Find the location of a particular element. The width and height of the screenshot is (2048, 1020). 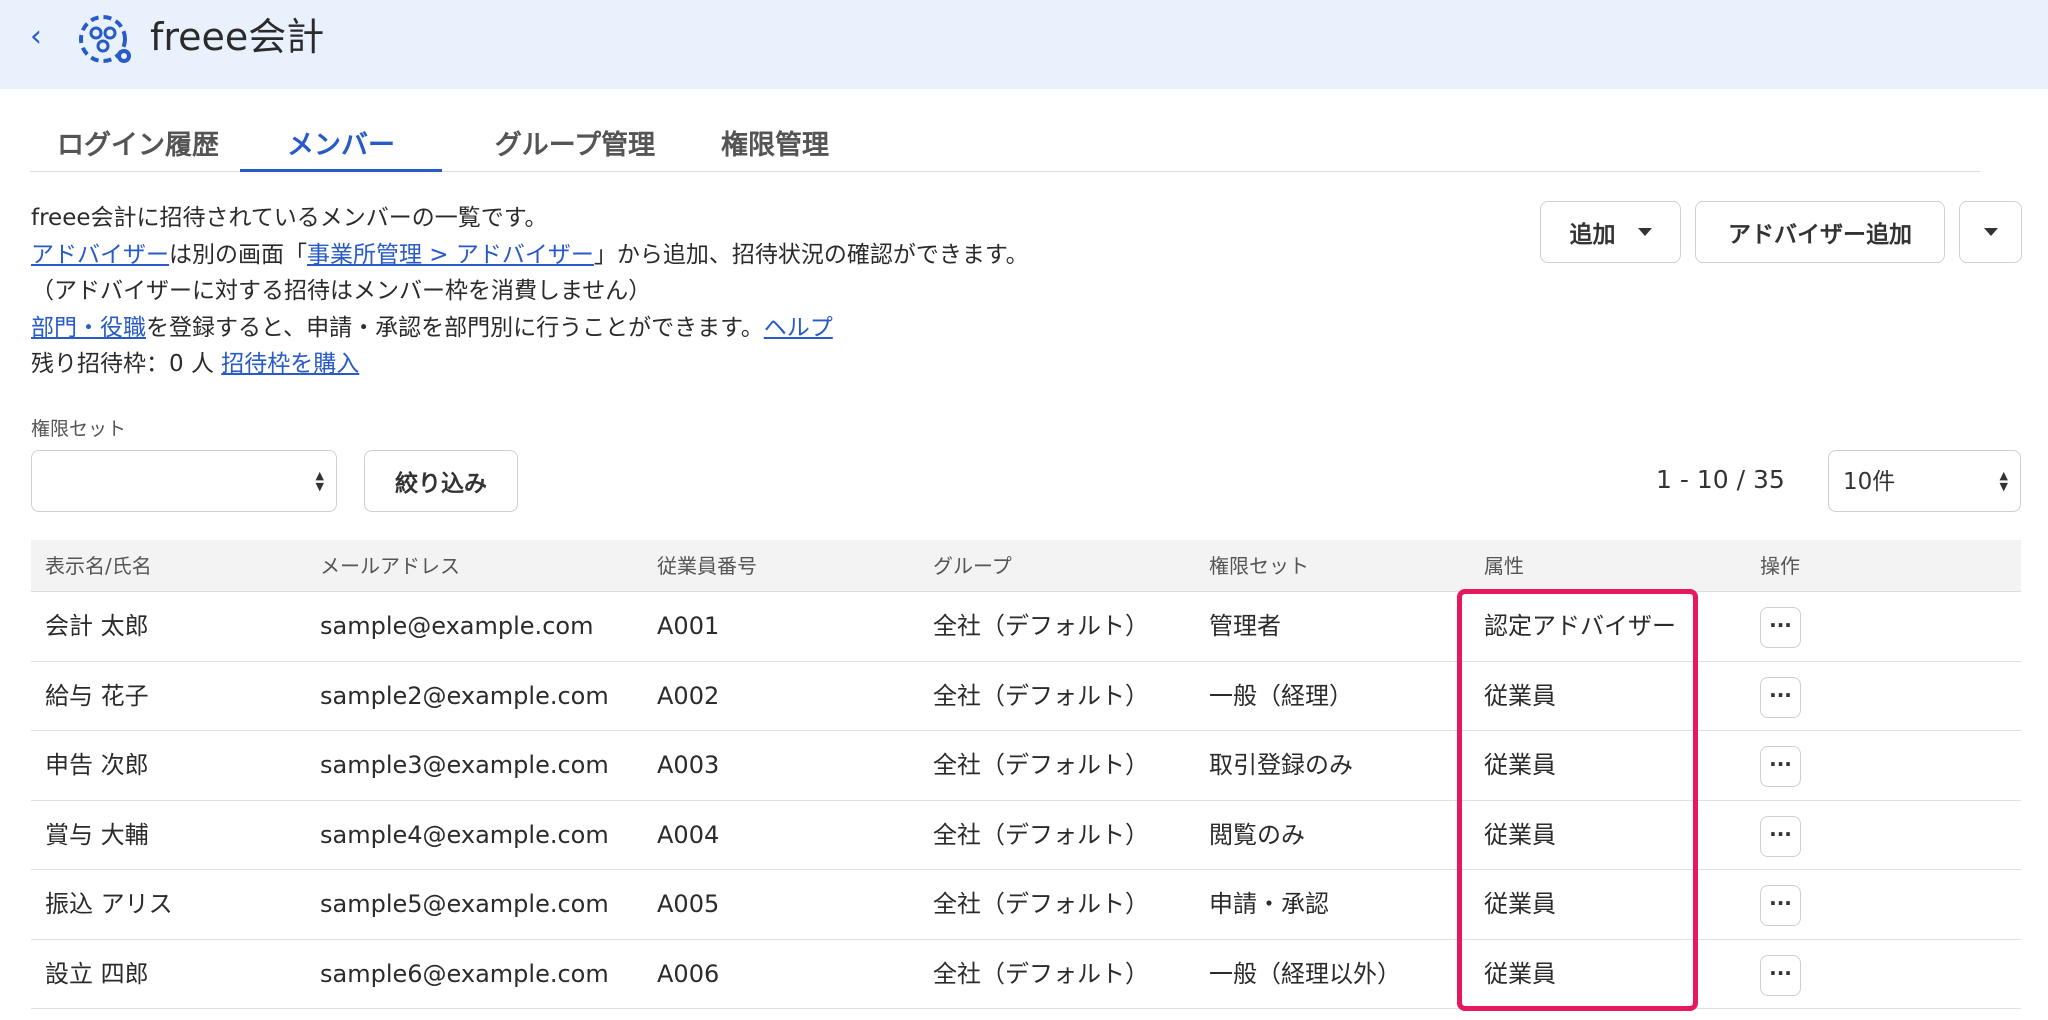

cell-permission-set: 一般（経理） is located at coordinates (1281, 695).